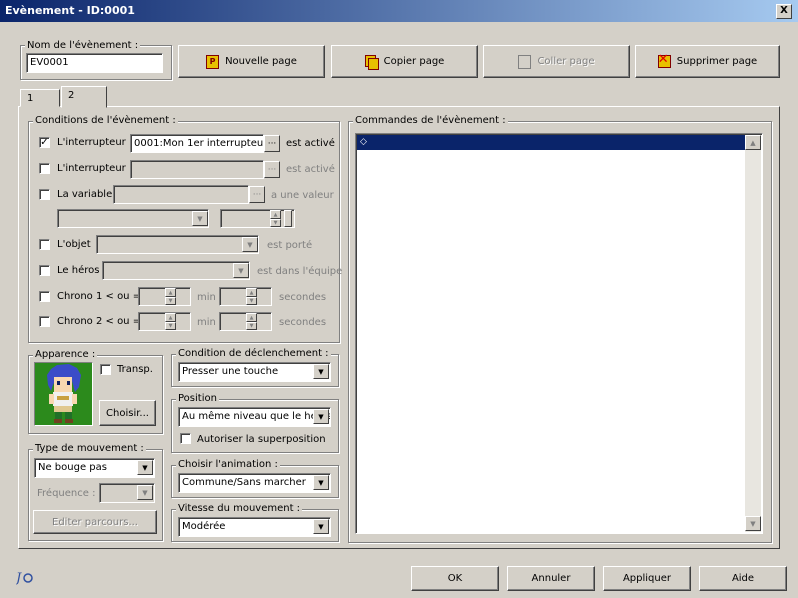 This screenshot has height=598, width=798. Describe the element at coordinates (197, 143) in the screenshot. I see `switch1-input: 0001:Mon 1er interrupteur` at that location.